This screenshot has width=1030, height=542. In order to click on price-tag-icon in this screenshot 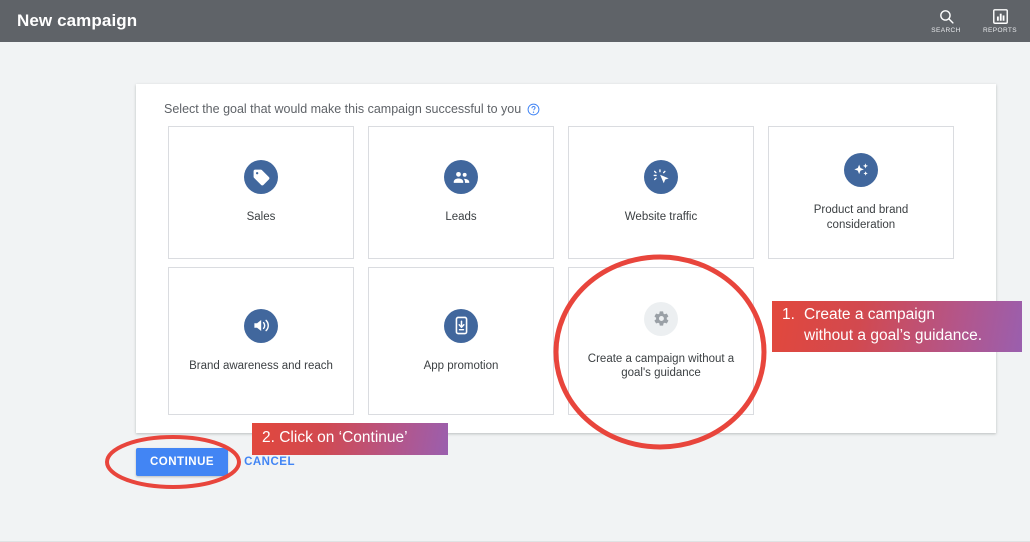, I will do `click(261, 177)`.